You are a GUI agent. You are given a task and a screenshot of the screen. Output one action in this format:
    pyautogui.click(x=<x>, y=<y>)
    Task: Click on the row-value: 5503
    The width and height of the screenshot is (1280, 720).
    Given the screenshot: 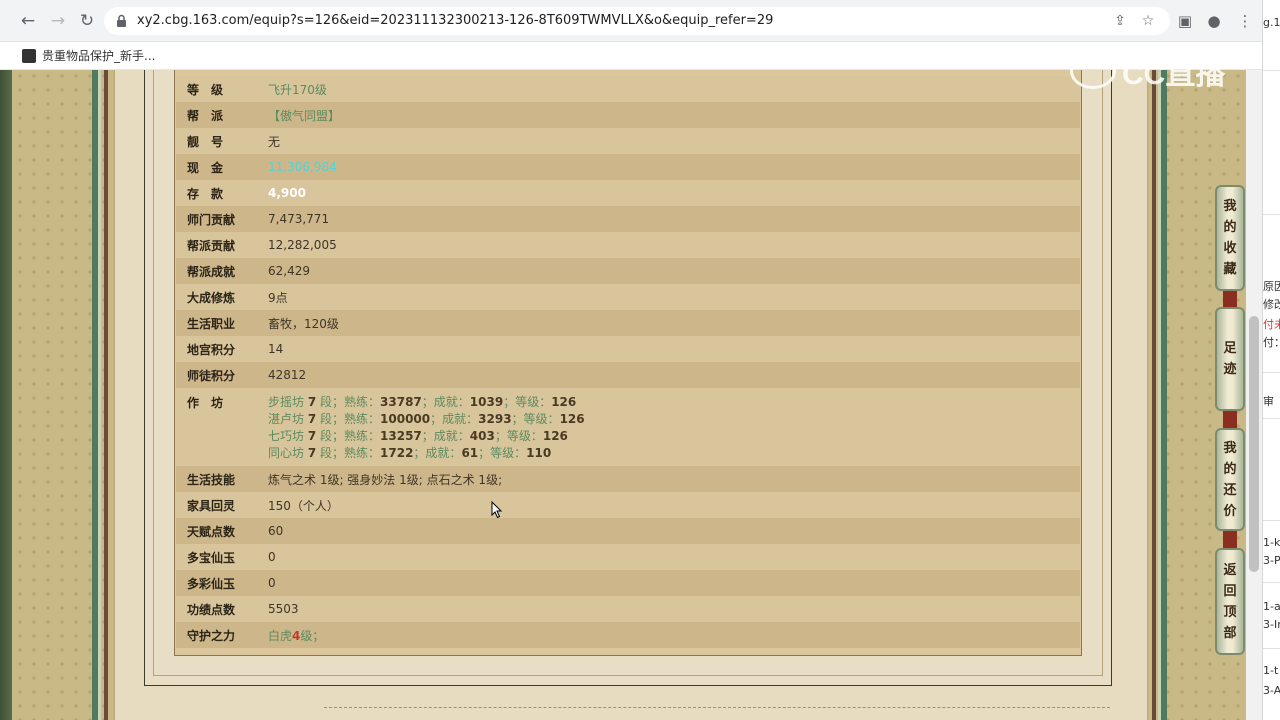 What is the action you would take?
    pyautogui.click(x=283, y=609)
    